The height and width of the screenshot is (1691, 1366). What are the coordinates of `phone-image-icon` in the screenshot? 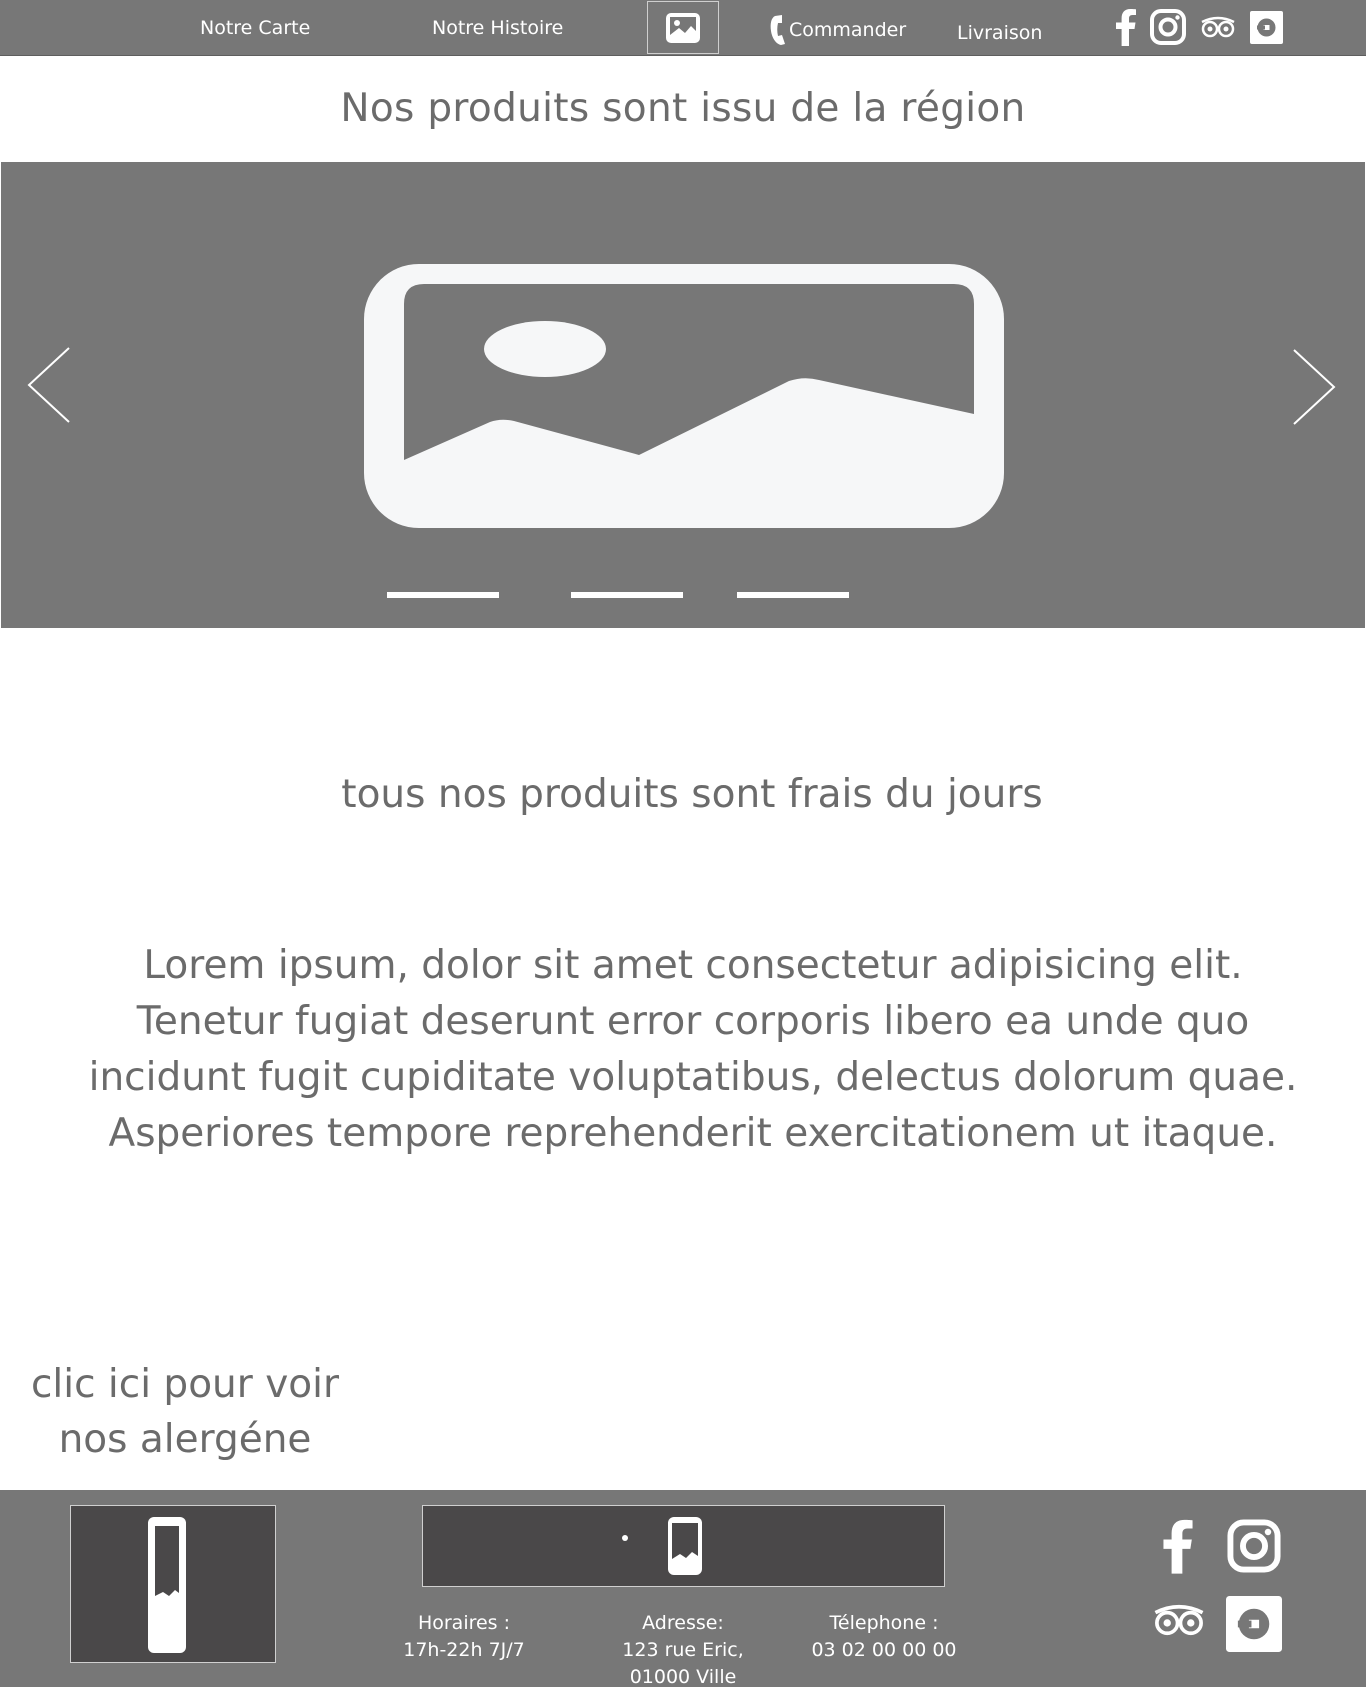 It's located at (685, 1546).